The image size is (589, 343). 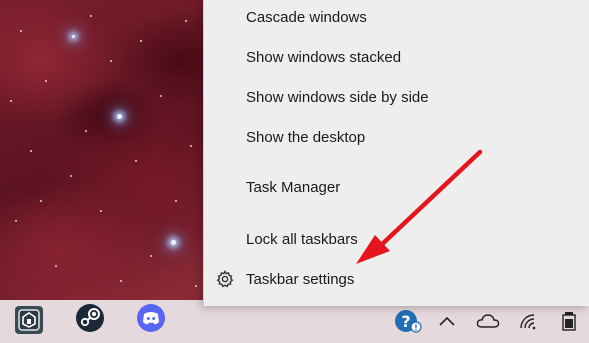 What do you see at coordinates (569, 321) in the screenshot?
I see `battery-icon` at bounding box center [569, 321].